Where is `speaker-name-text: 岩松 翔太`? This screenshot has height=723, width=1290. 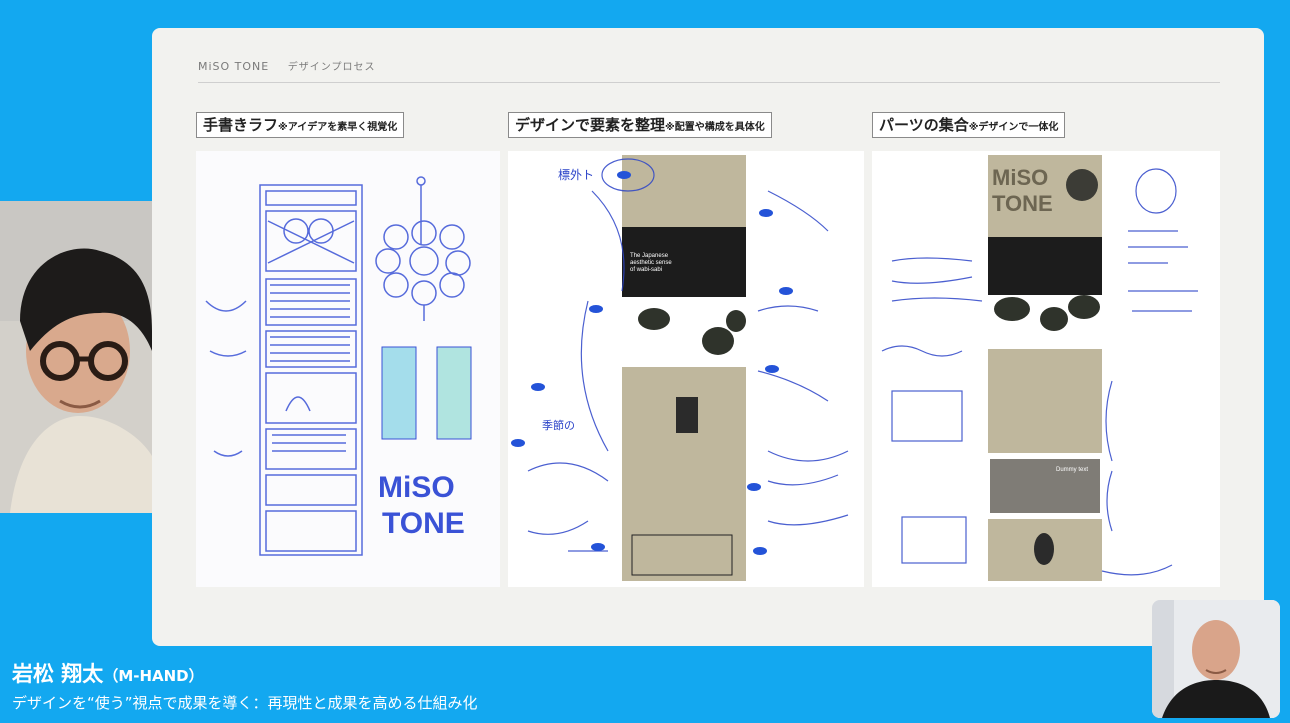 speaker-name-text: 岩松 翔太 is located at coordinates (58, 674).